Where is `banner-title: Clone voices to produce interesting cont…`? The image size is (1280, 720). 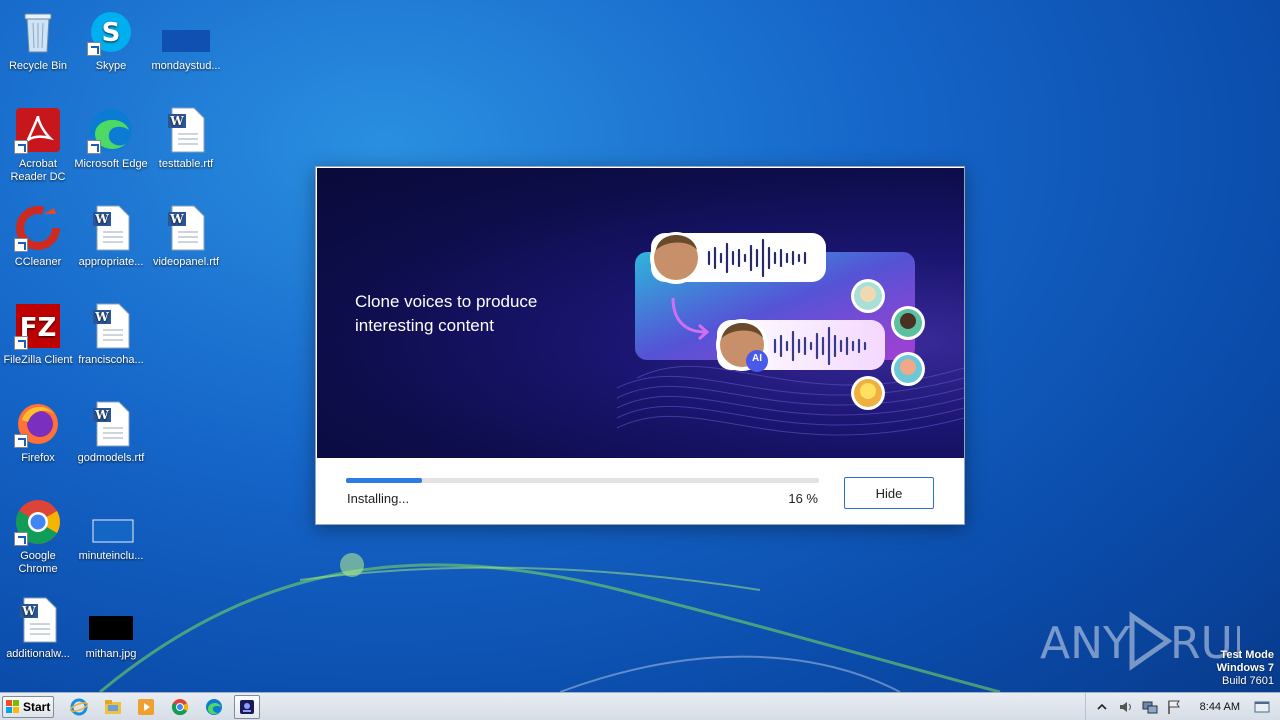
banner-title: Clone voices to produce interesting cont… is located at coordinates (446, 313).